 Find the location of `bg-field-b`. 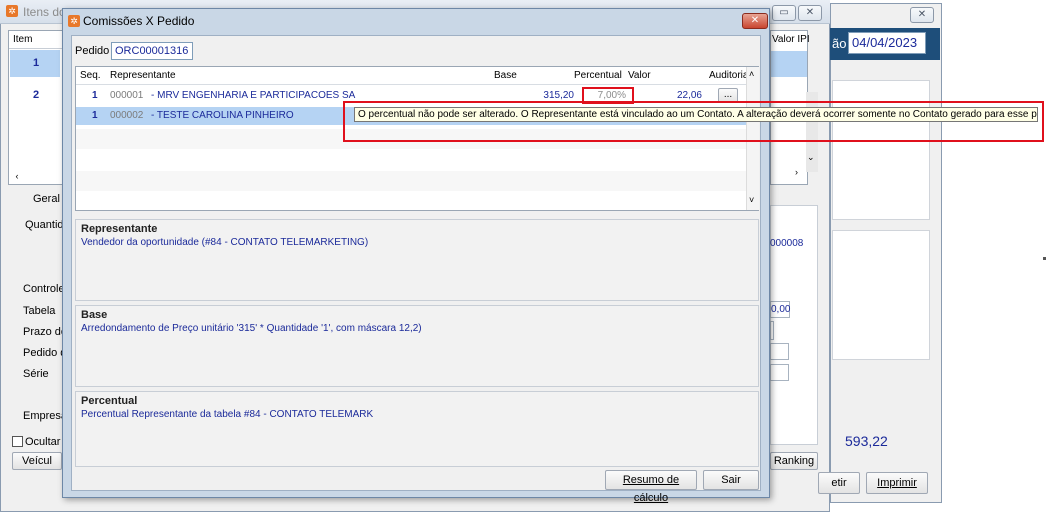

bg-field-b is located at coordinates (779, 351).